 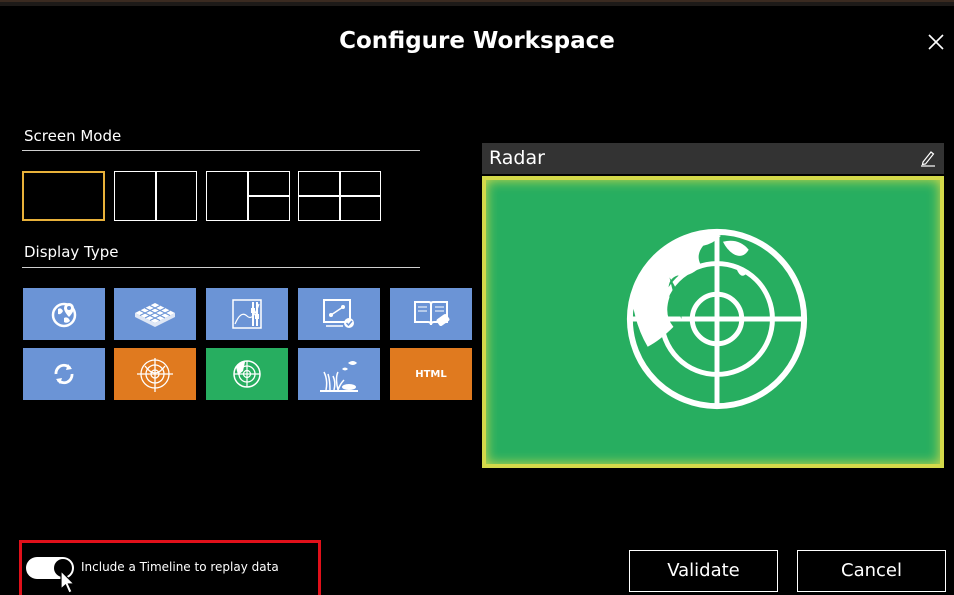 I want to click on html-icon: HTML, so click(x=431, y=374).